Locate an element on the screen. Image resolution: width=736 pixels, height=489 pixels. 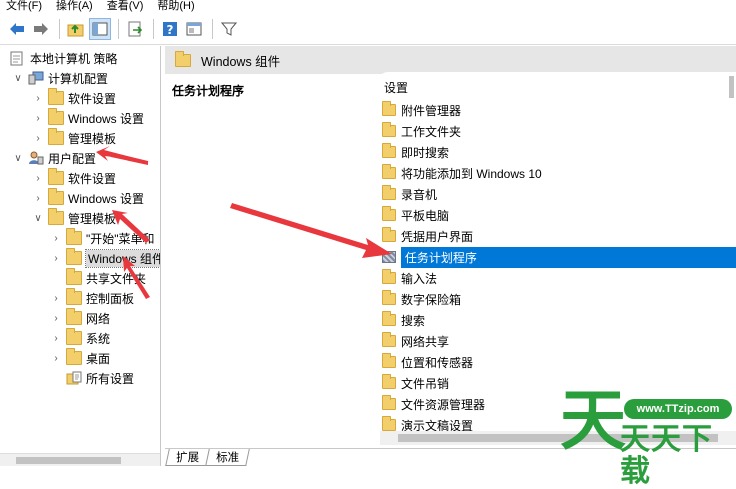
settings-list-item: 即时搜索 is located at coordinates (558, 152).